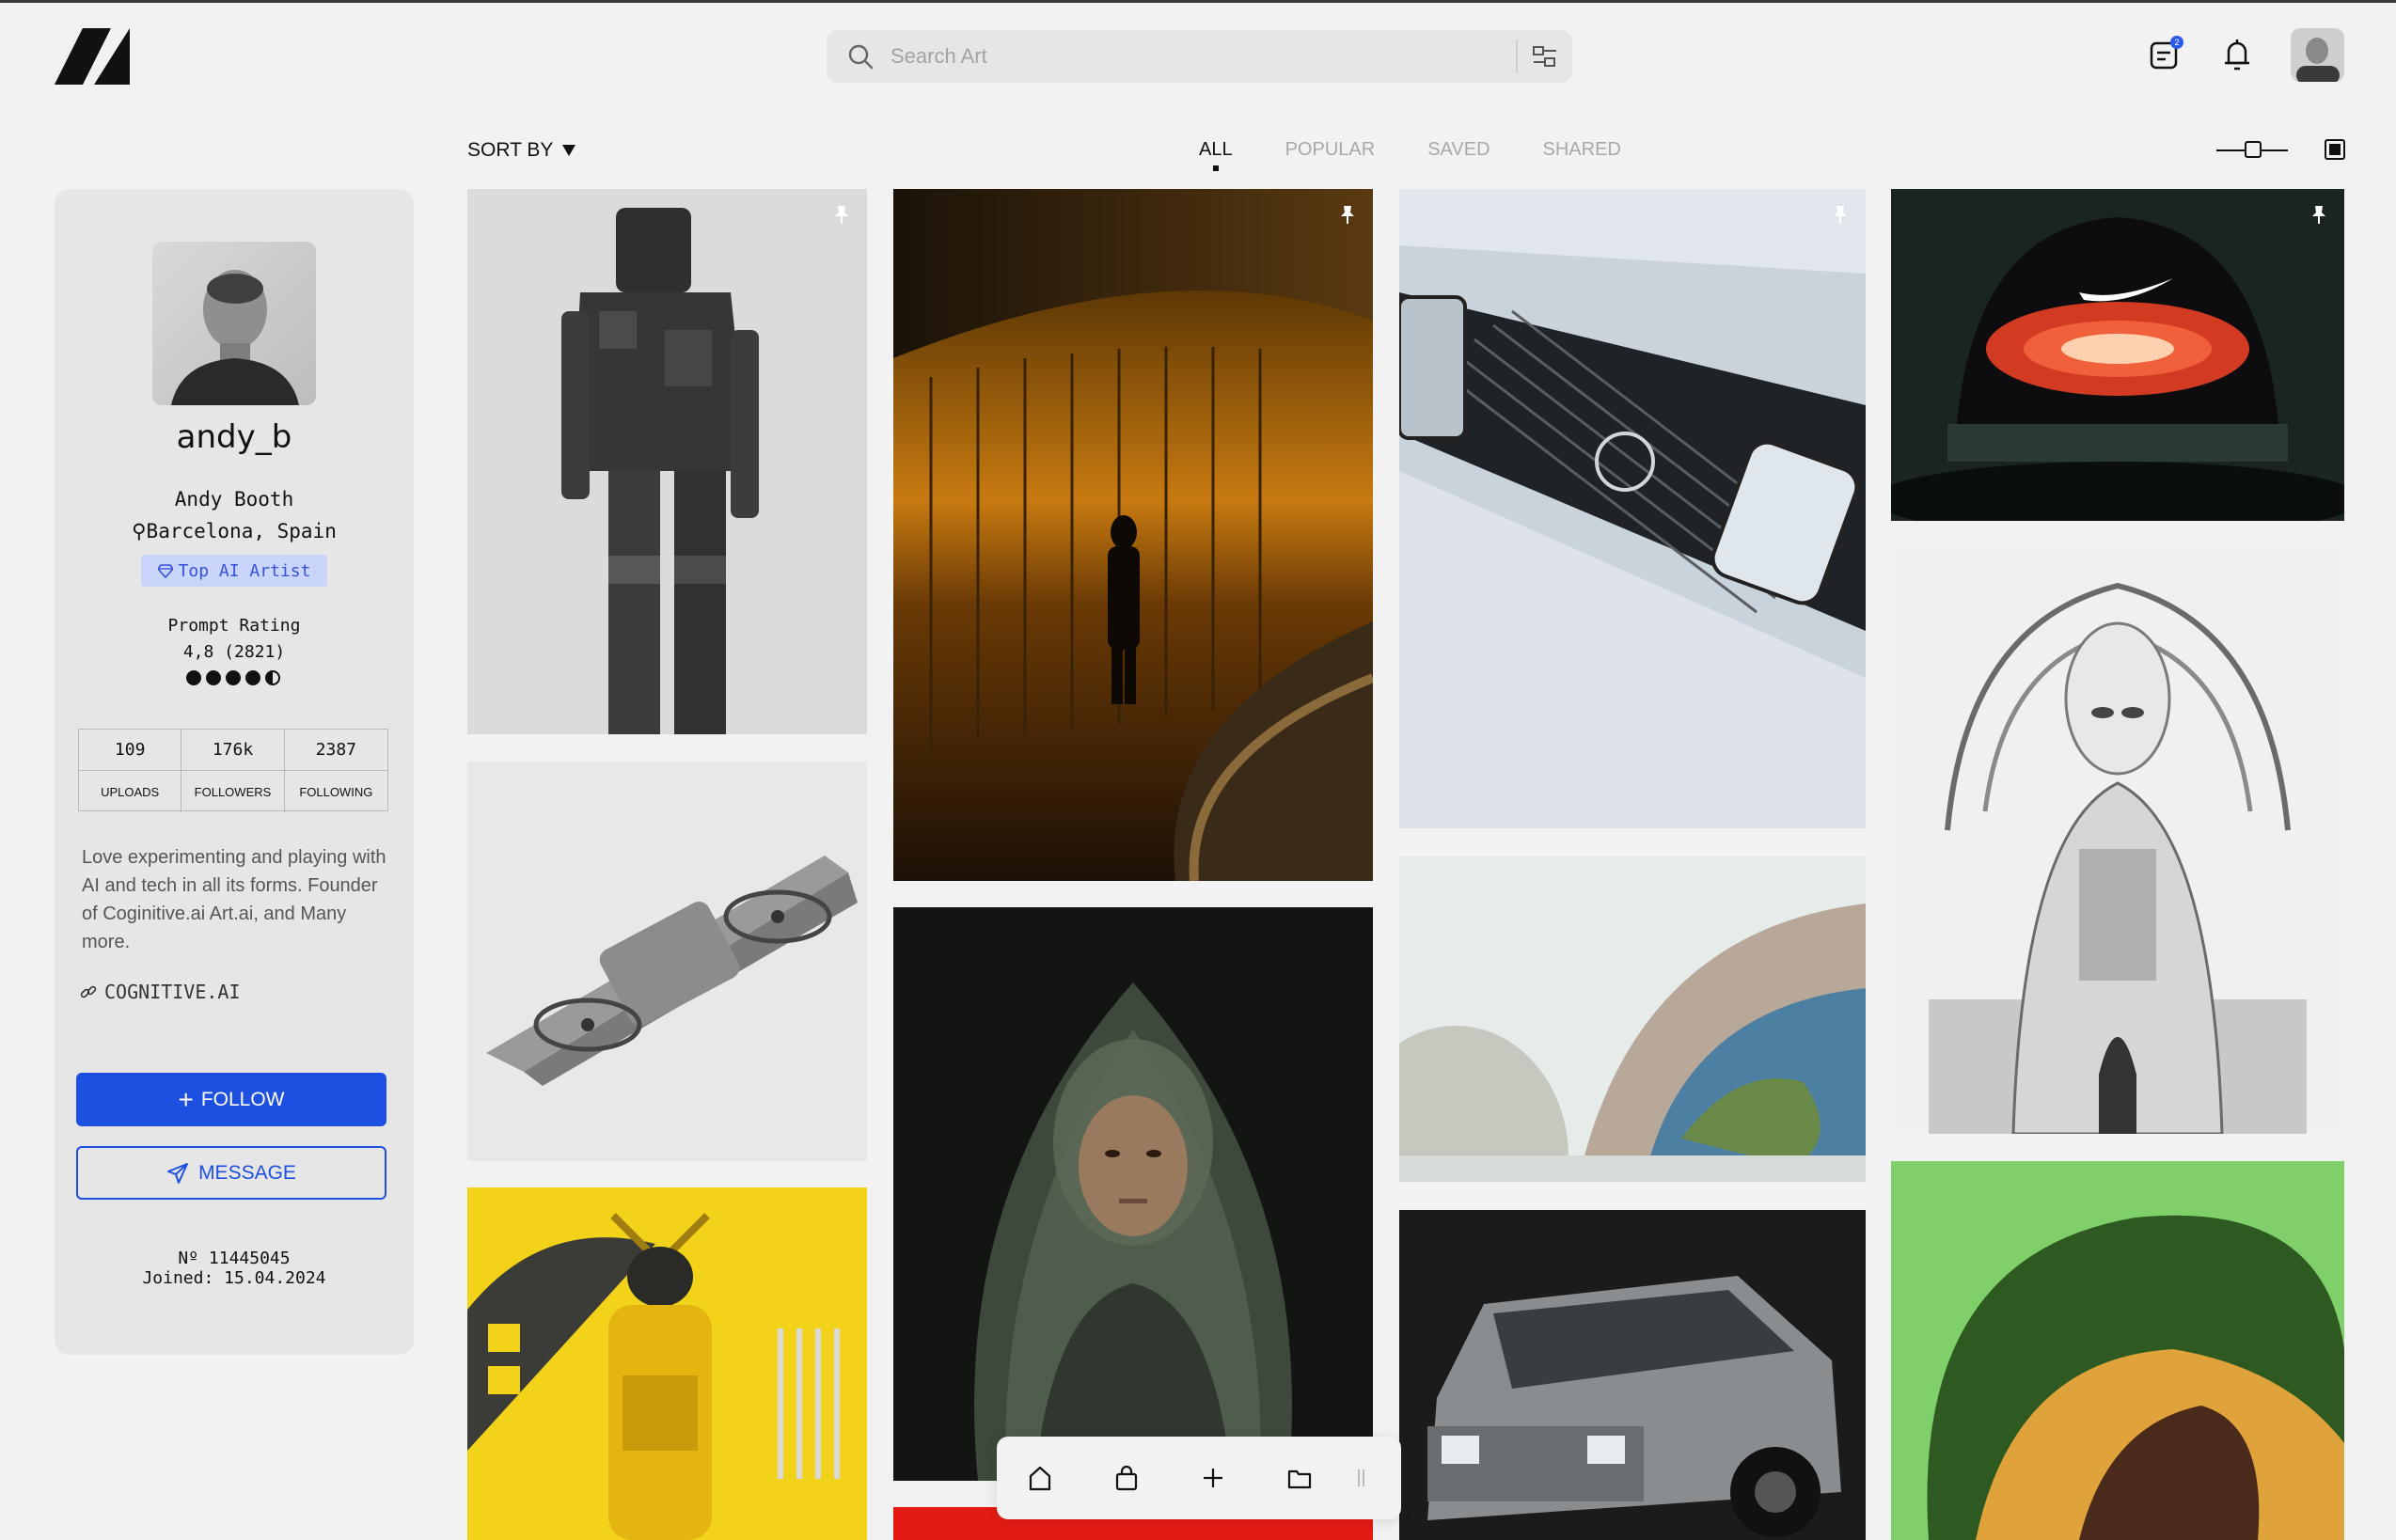 The height and width of the screenshot is (1540, 2396). I want to click on nike-dome-image, so click(2117, 355).